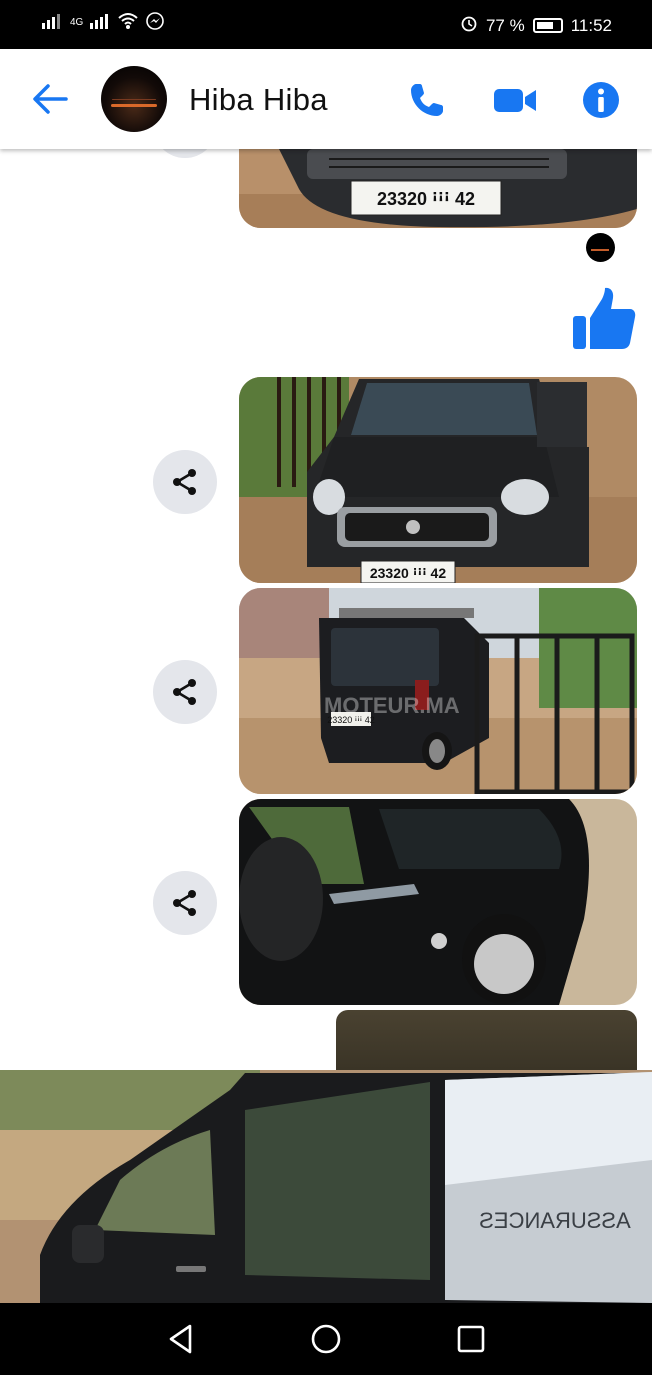 The height and width of the screenshot is (1375, 652). What do you see at coordinates (134, 99) in the screenshot?
I see `avatar` at bounding box center [134, 99].